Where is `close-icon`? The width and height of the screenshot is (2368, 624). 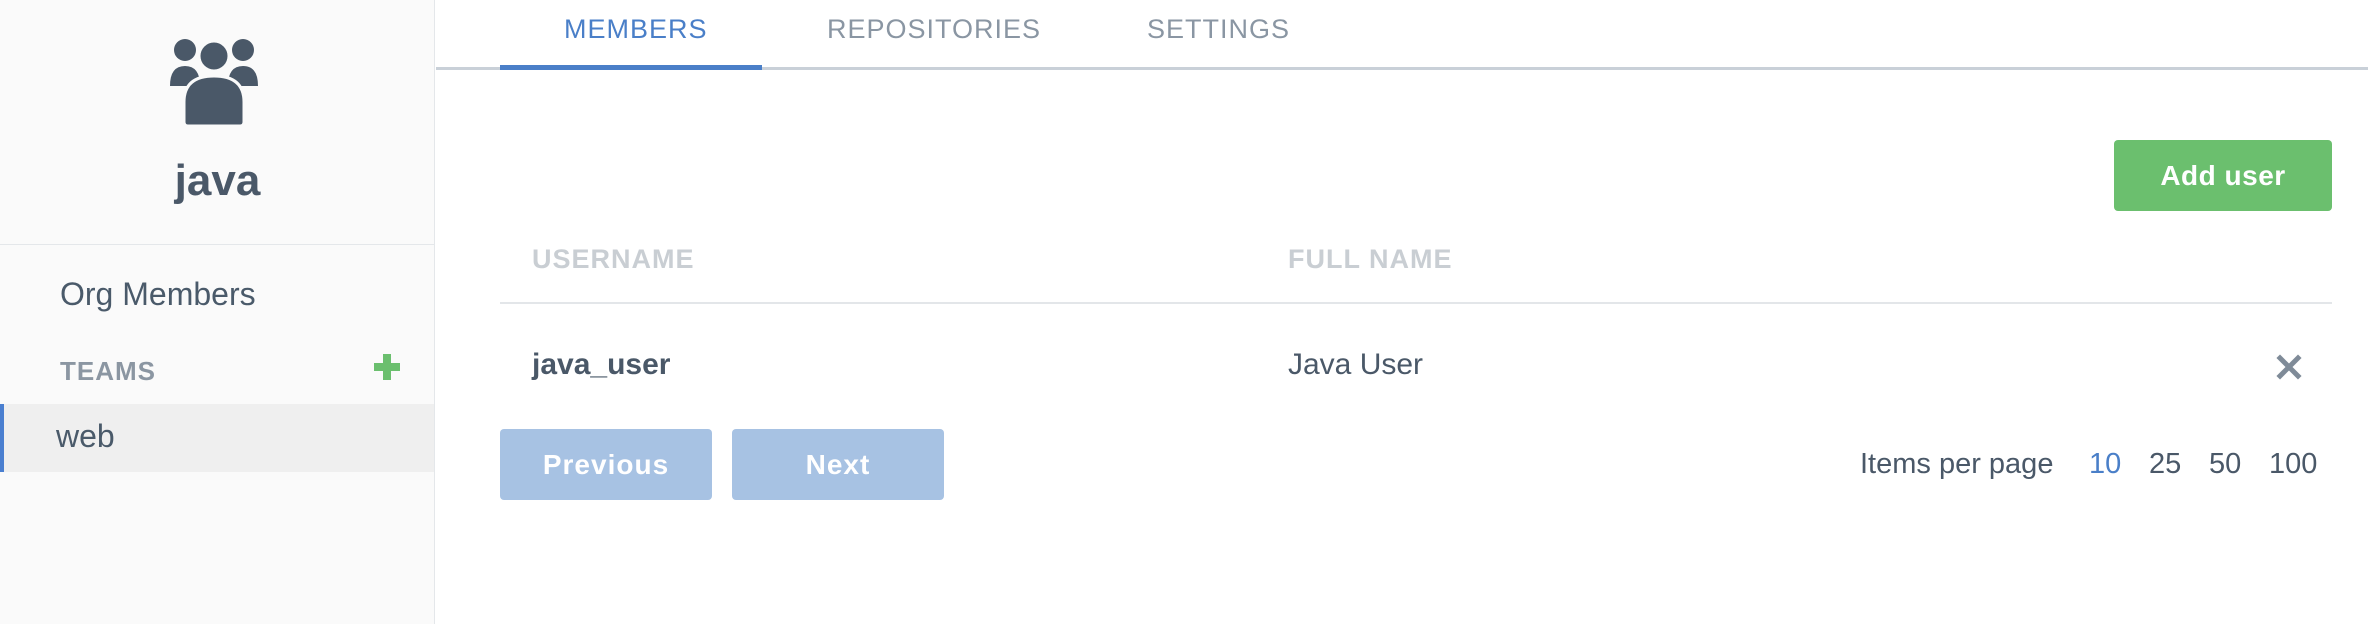 close-icon is located at coordinates (2289, 367).